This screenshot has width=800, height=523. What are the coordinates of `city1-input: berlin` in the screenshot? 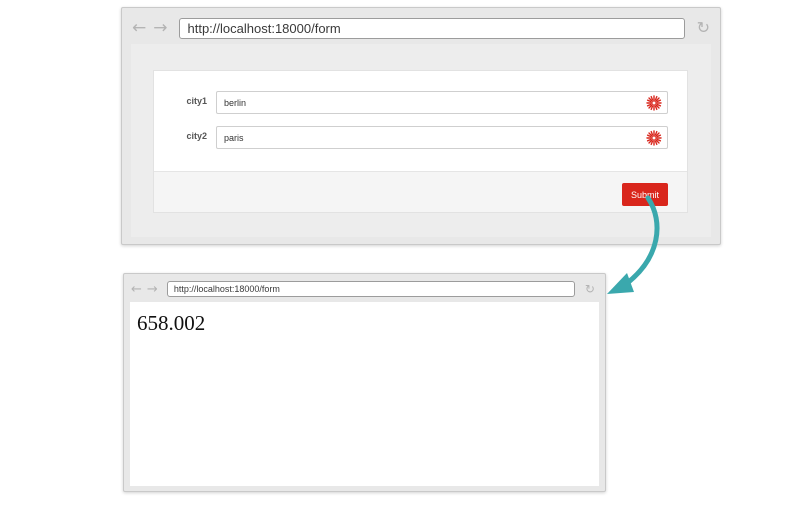 It's located at (442, 102).